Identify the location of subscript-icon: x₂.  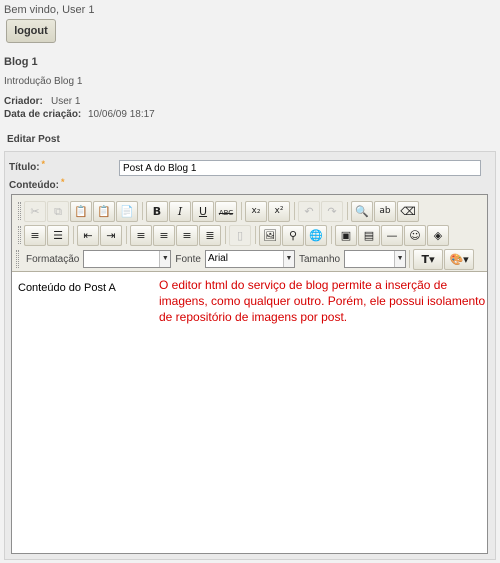
(256, 211).